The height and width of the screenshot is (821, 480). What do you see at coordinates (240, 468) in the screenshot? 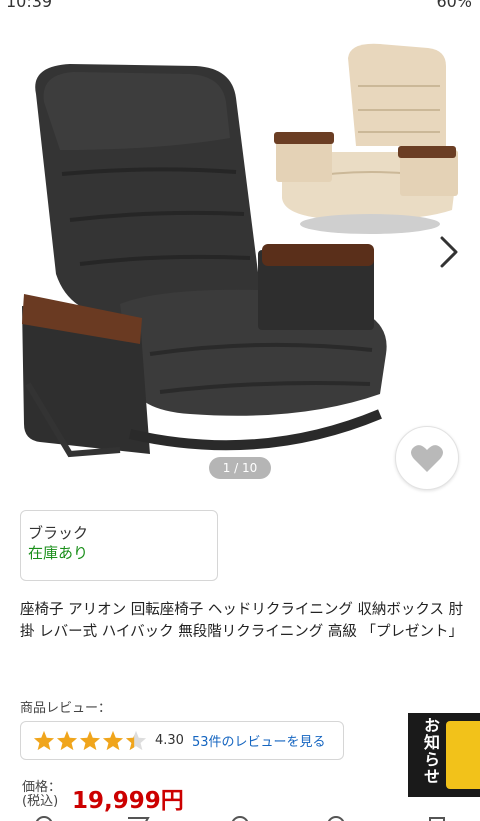
I see `image-pager: 1 / 10` at bounding box center [240, 468].